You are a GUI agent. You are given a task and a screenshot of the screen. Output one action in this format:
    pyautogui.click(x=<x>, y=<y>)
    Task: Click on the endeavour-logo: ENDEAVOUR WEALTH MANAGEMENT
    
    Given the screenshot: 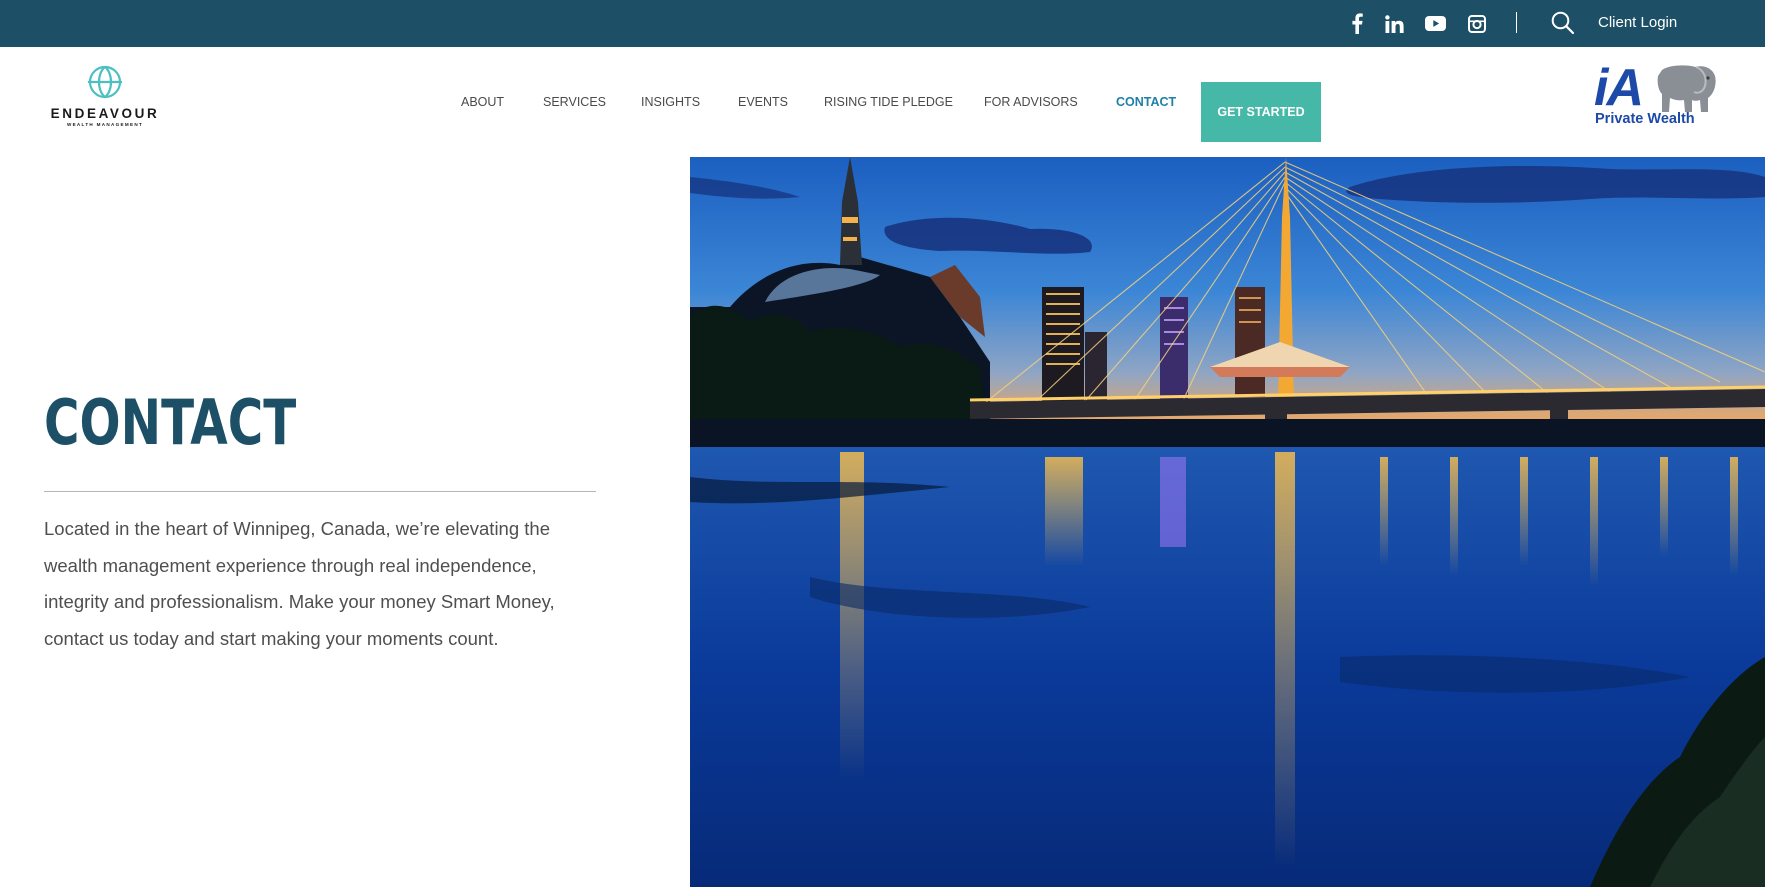 What is the action you would take?
    pyautogui.click(x=105, y=101)
    